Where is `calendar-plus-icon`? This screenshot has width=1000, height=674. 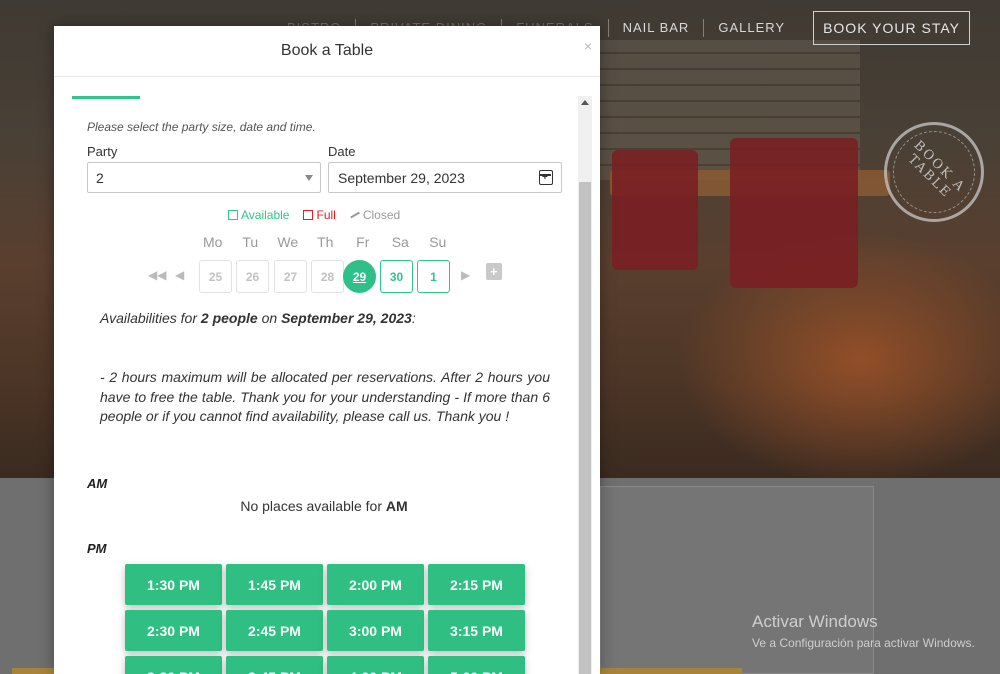 calendar-plus-icon is located at coordinates (494, 271).